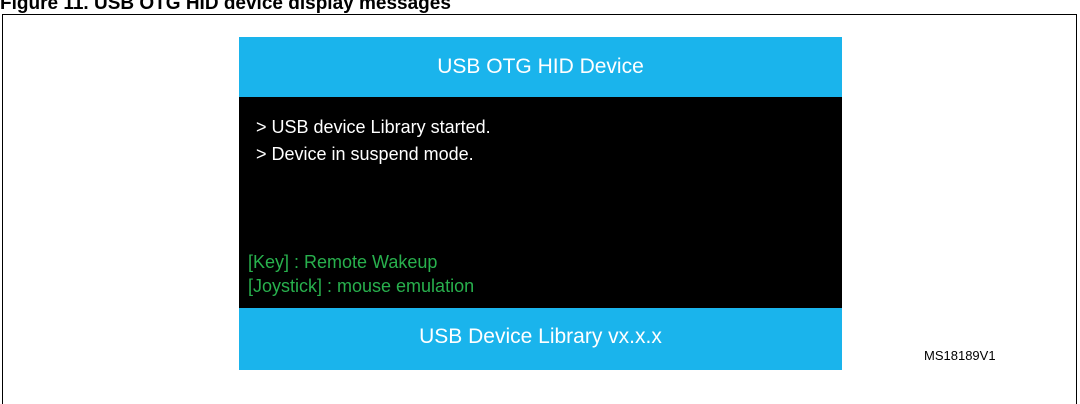  What do you see at coordinates (365, 154) in the screenshot?
I see `log-line-suspend-mode: > Device in suspend mode.` at bounding box center [365, 154].